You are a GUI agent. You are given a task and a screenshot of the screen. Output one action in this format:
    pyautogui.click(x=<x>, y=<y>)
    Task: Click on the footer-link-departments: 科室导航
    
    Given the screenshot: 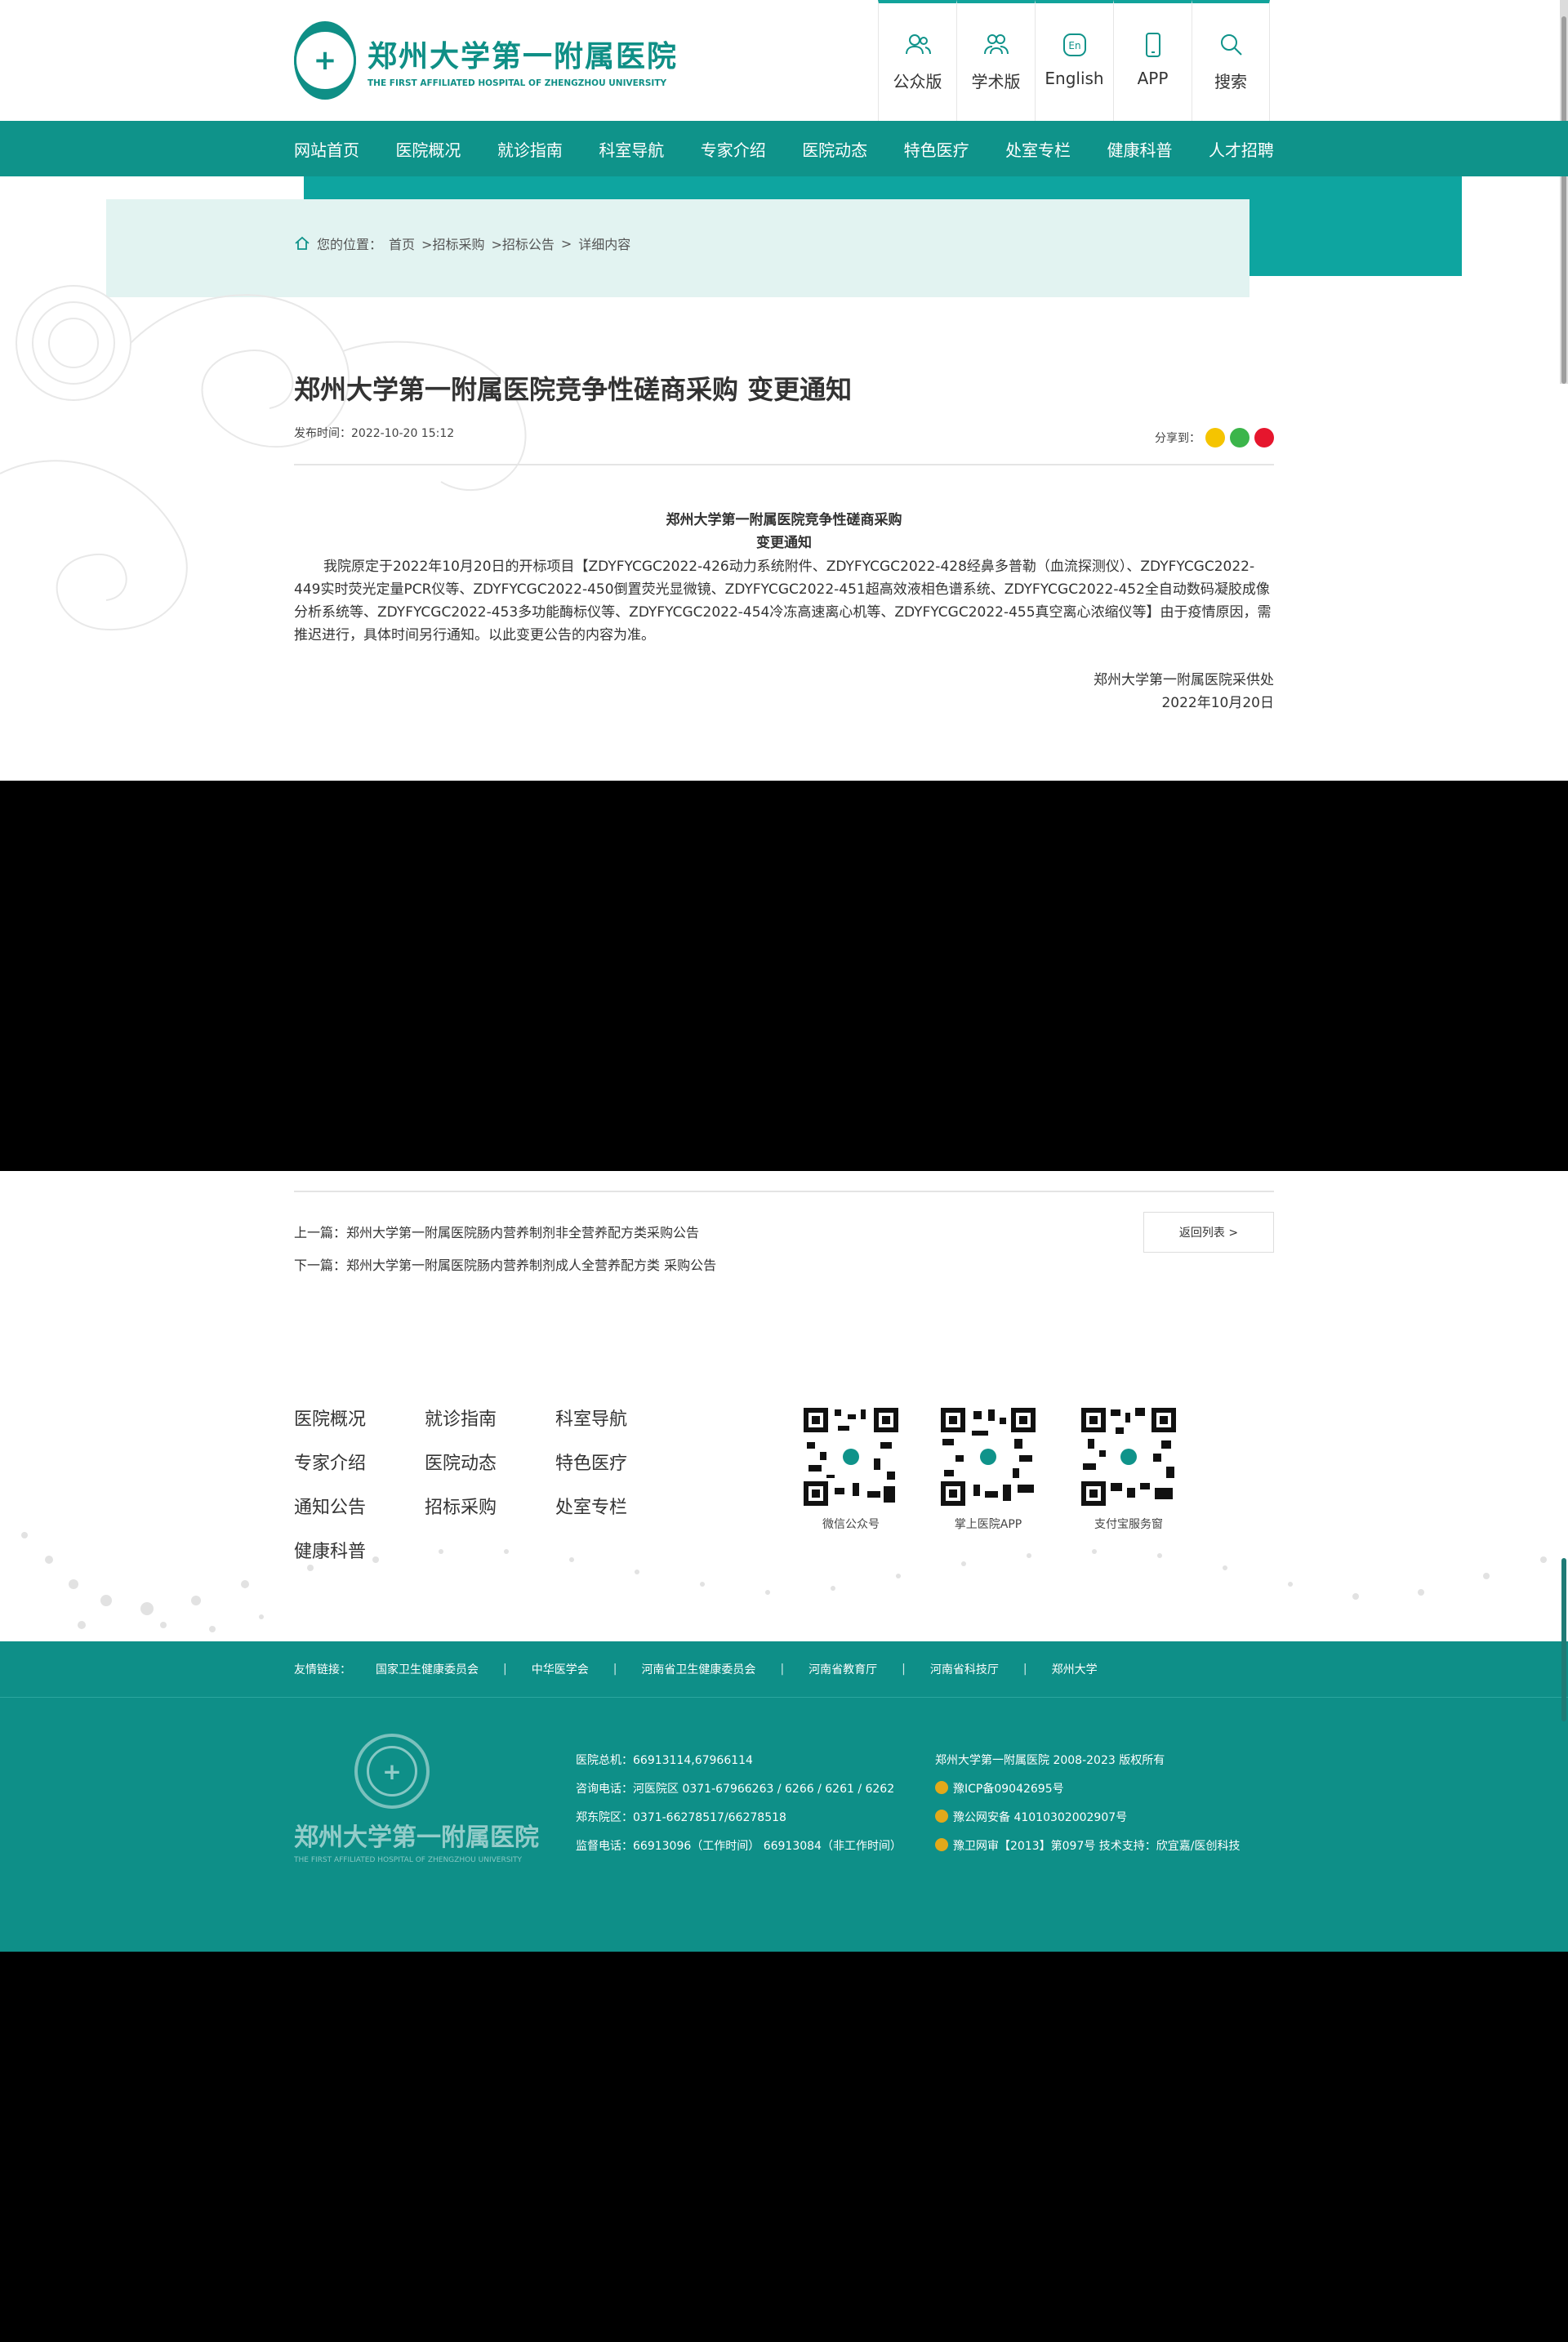 What is the action you would take?
    pyautogui.click(x=620, y=1418)
    